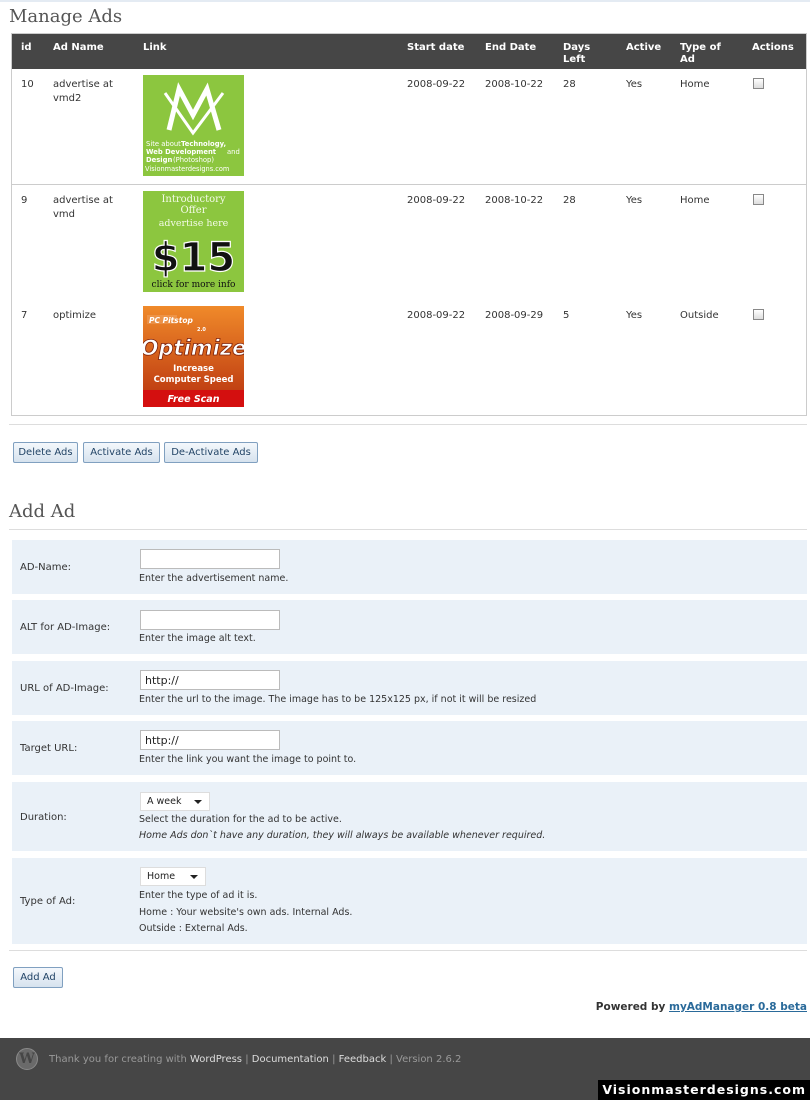 This screenshot has height=1100, width=810. I want to click on form-row-ad-name: AD-Name: Enter the advertisement name., so click(409, 567).